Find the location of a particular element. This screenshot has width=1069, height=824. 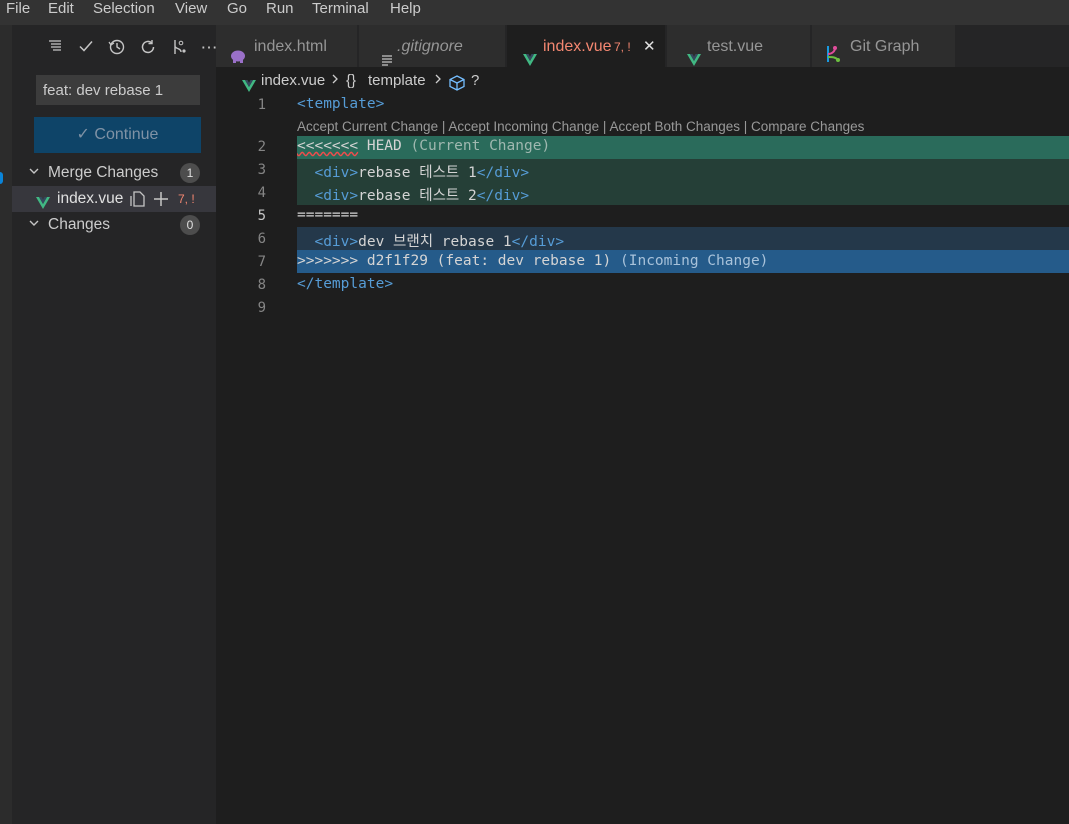

check-icon: ✓ is located at coordinates (83, 134).